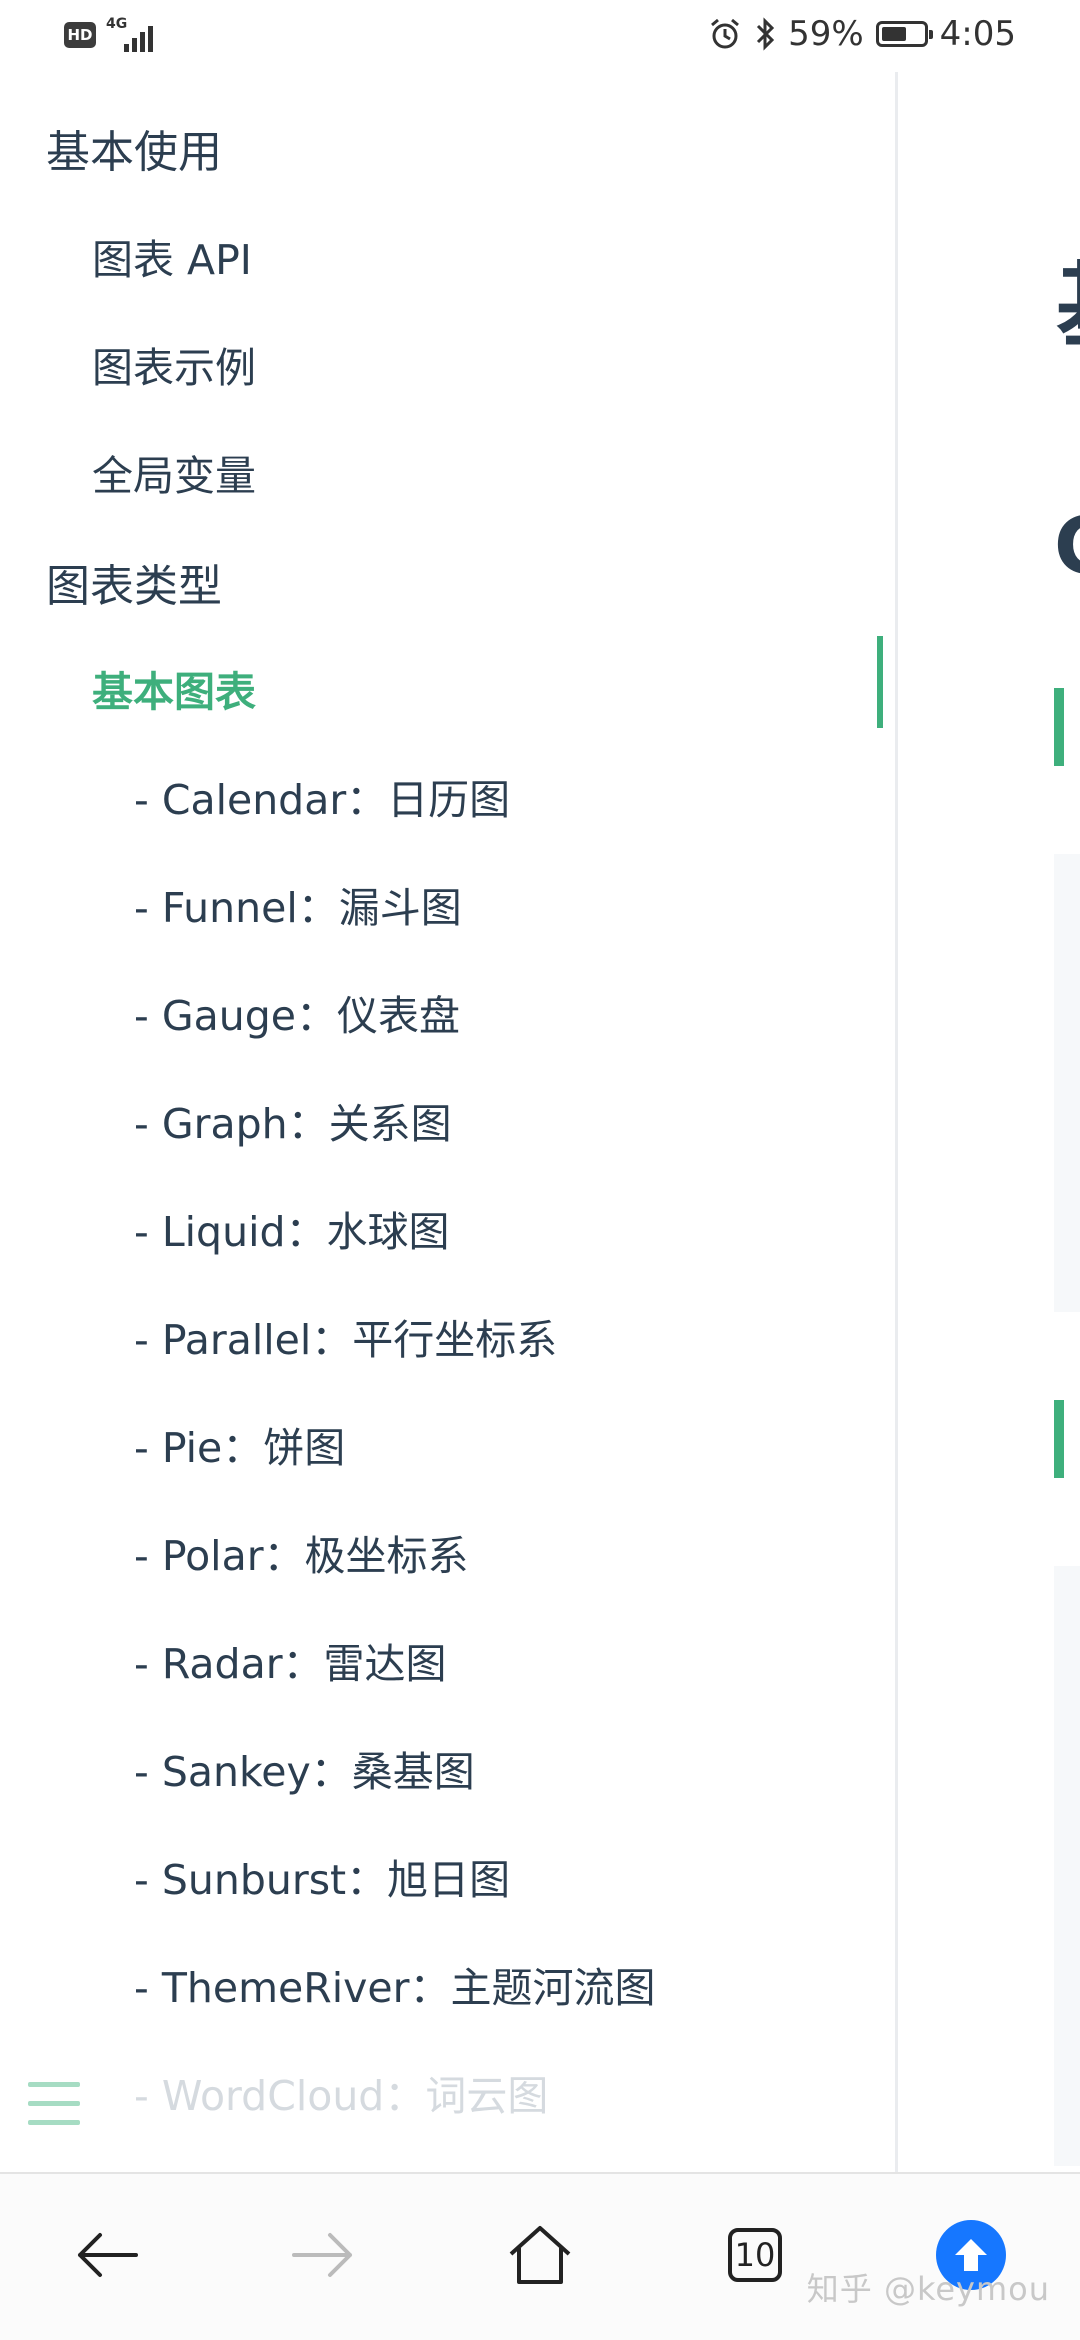 This screenshot has height=2340, width=1080. What do you see at coordinates (345, 1336) in the screenshot?
I see `sidebar-subitem-parallel: - Parallel：平行坐标系` at bounding box center [345, 1336].